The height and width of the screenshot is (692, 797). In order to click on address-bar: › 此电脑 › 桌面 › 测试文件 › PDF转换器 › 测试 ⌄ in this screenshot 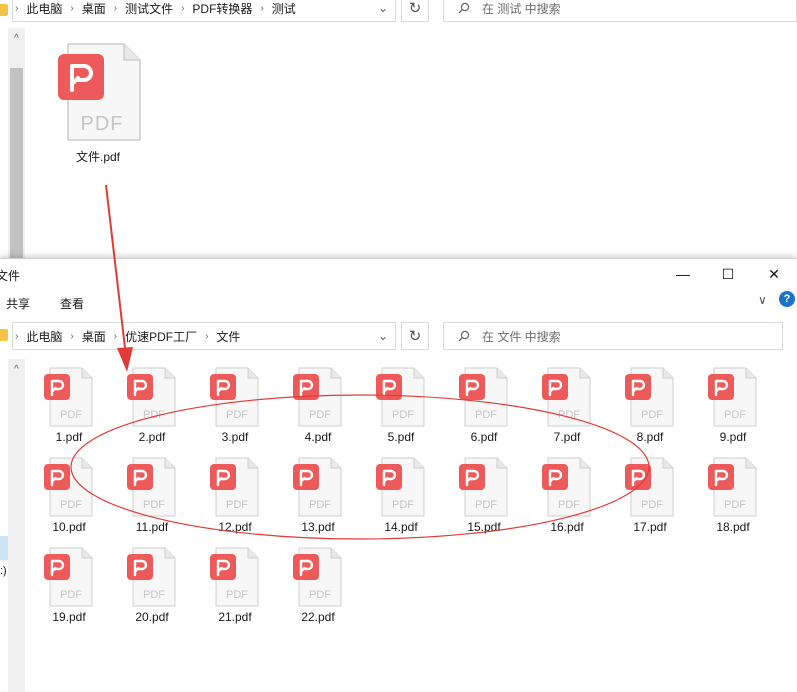, I will do `click(204, 11)`.